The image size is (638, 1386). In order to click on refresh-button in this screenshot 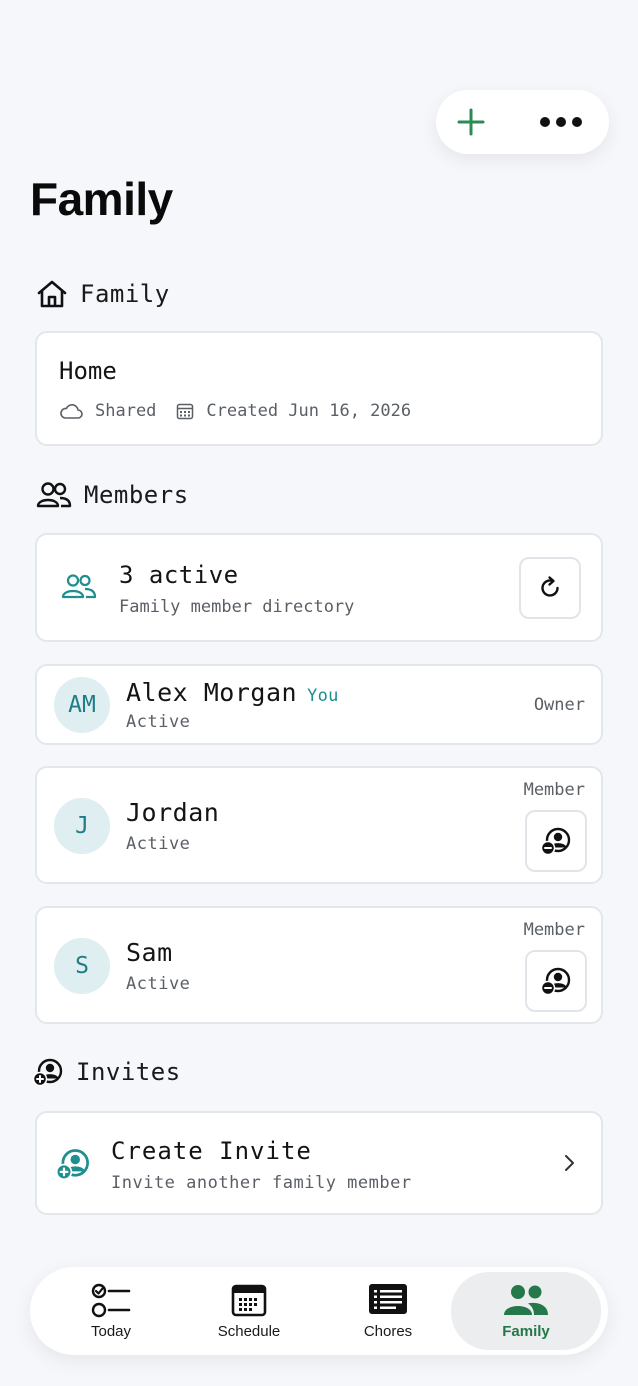, I will do `click(550, 588)`.